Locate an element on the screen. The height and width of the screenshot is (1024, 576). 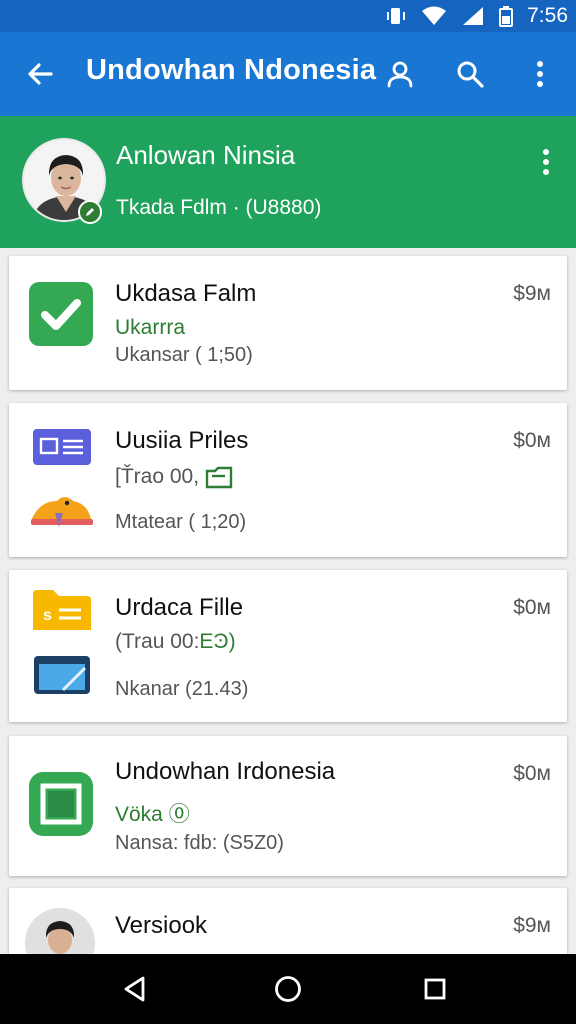
circle-home-icon is located at coordinates (288, 989).